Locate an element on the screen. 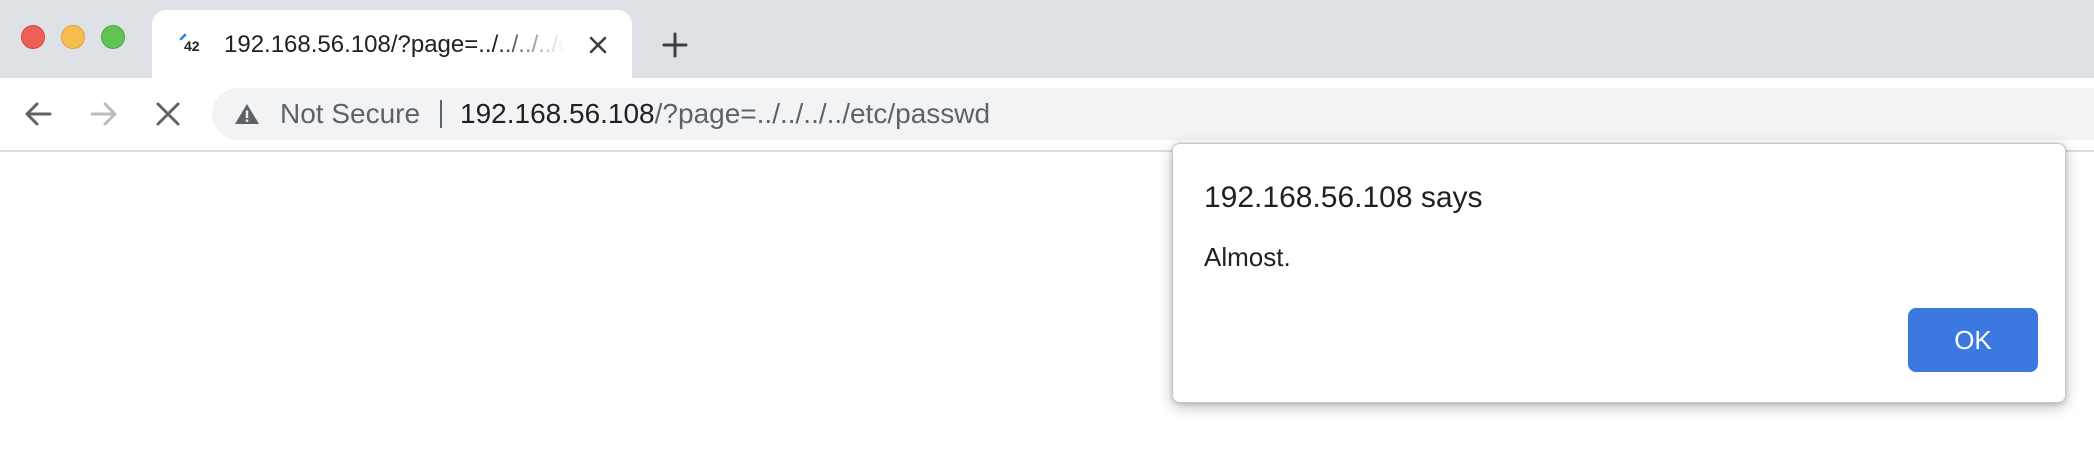  url-path: /?page=../../../../etc/passwd is located at coordinates (822, 113).